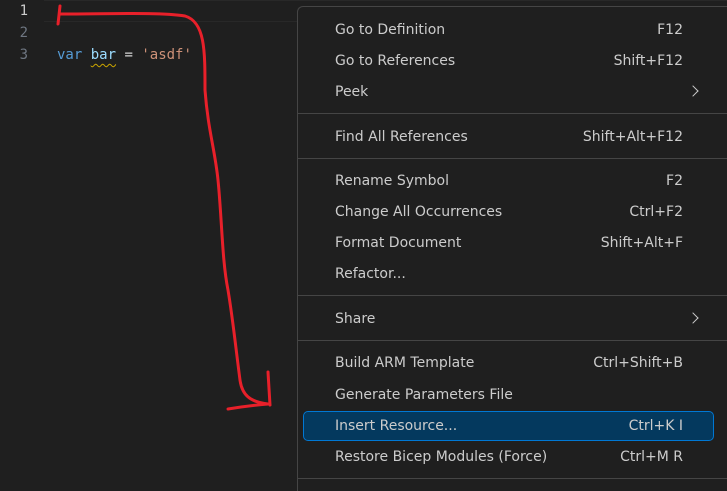 Image resolution: width=727 pixels, height=491 pixels. What do you see at coordinates (638, 363) in the screenshot?
I see `menu-item-shortcut: Ctrl+Shift+B` at bounding box center [638, 363].